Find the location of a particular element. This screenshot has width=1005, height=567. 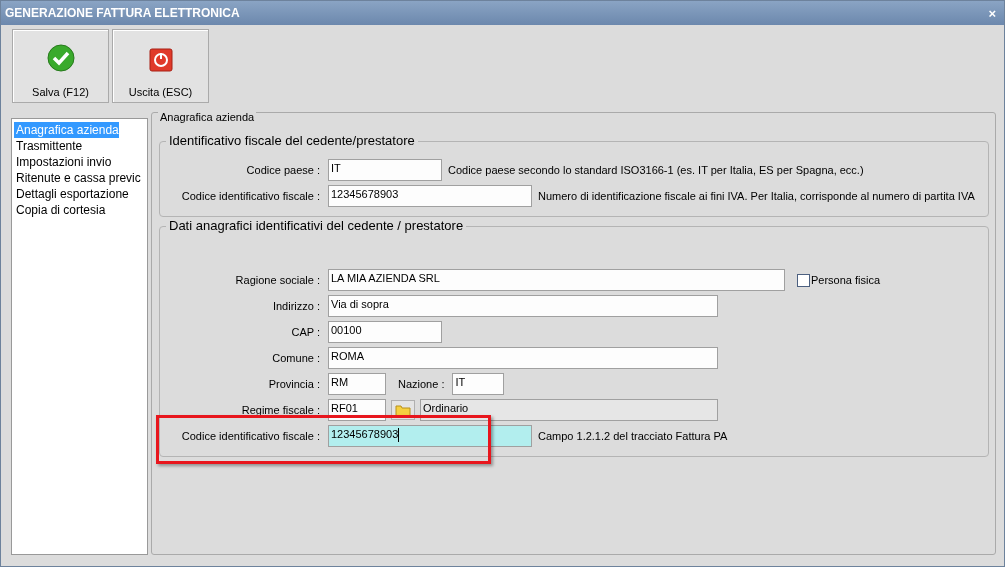

window-title: GENERAZIONE FATTURA ELETTRONICA is located at coordinates (122, 13).